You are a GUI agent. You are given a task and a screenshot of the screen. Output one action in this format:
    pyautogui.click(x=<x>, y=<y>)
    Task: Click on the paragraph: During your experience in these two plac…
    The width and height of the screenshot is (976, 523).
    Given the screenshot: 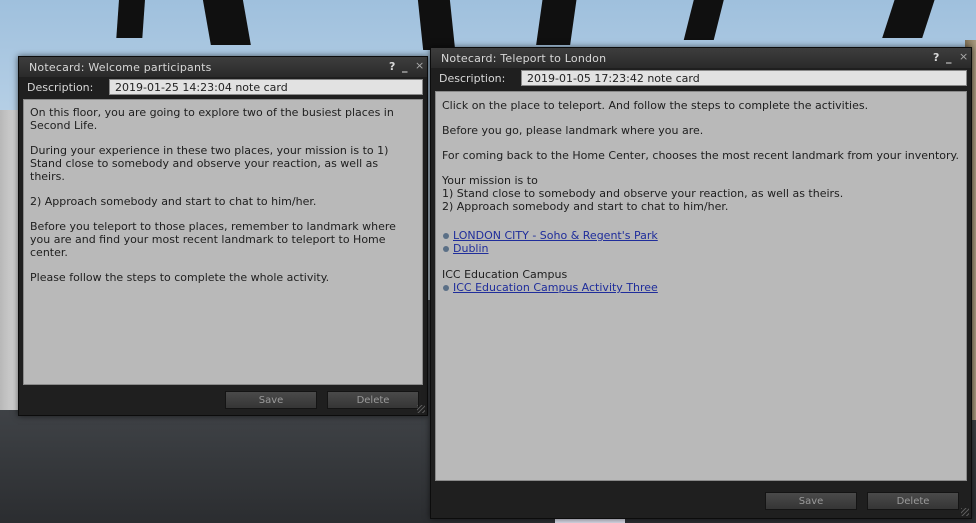 What is the action you would take?
    pyautogui.click(x=209, y=163)
    